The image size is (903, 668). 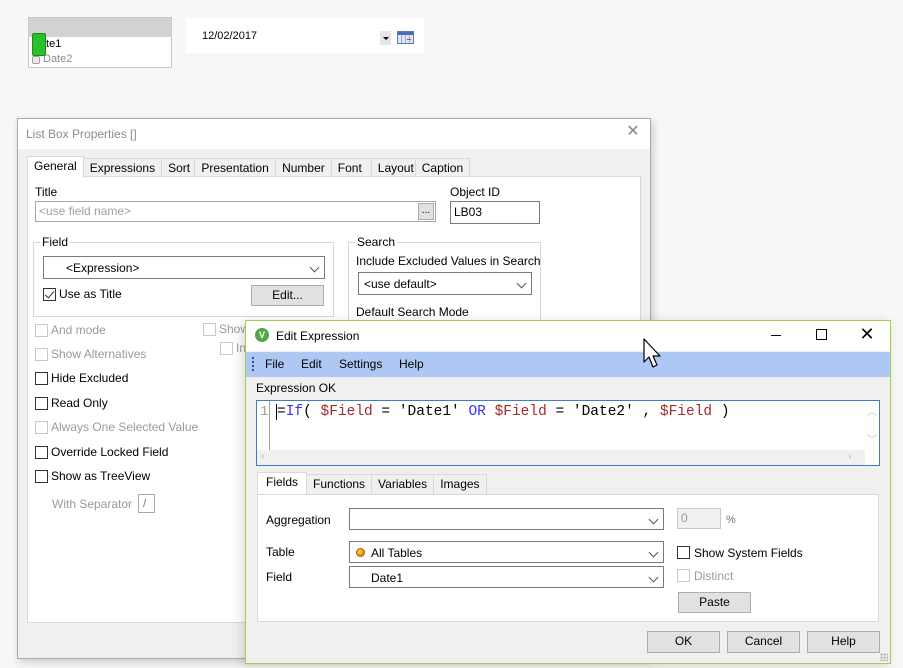 What do you see at coordinates (871, 425) in the screenshot?
I see `vertical-scrollbar: ︿ ﹀` at bounding box center [871, 425].